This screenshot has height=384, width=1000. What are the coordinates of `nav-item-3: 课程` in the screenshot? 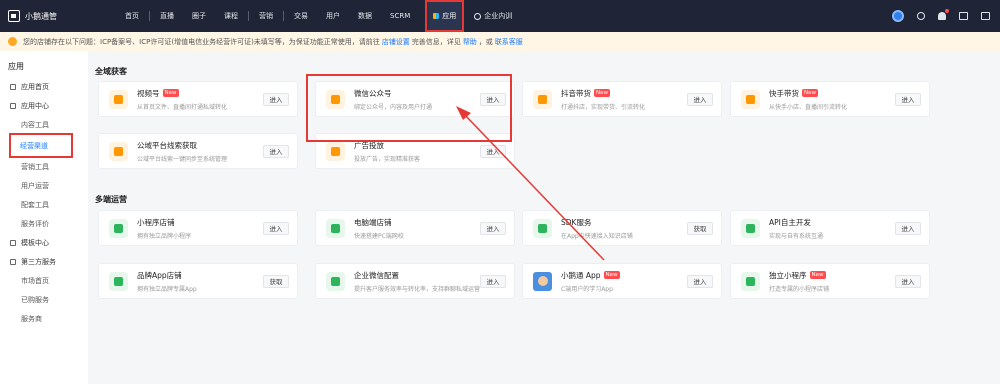 It's located at (231, 16).